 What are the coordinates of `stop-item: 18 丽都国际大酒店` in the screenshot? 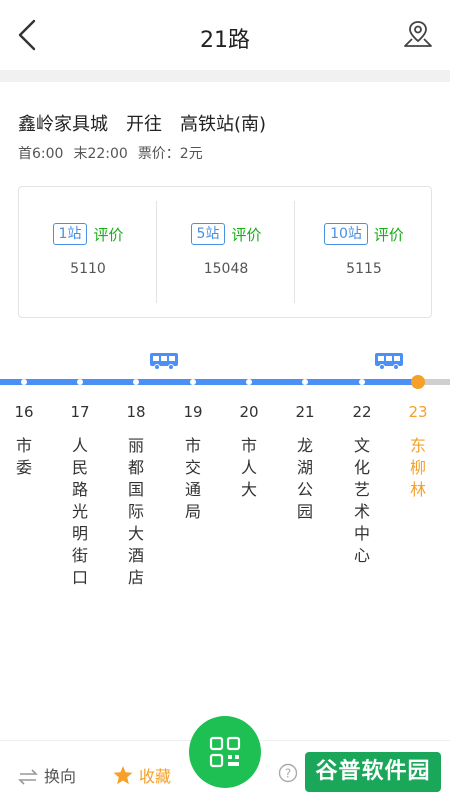 It's located at (136, 496).